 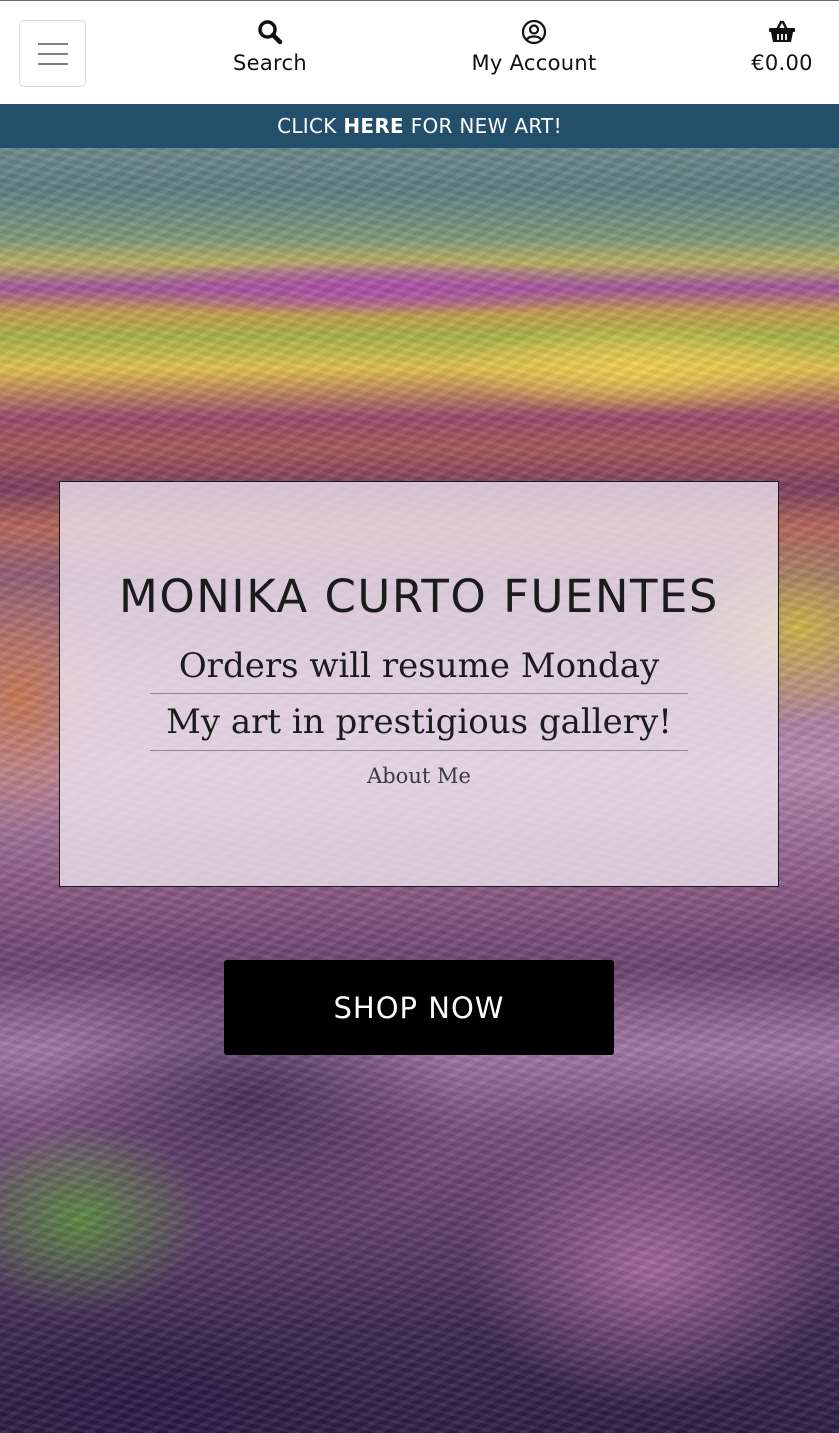 What do you see at coordinates (419, 670) in the screenshot?
I see `announcement-orders: Orders will resume Monday` at bounding box center [419, 670].